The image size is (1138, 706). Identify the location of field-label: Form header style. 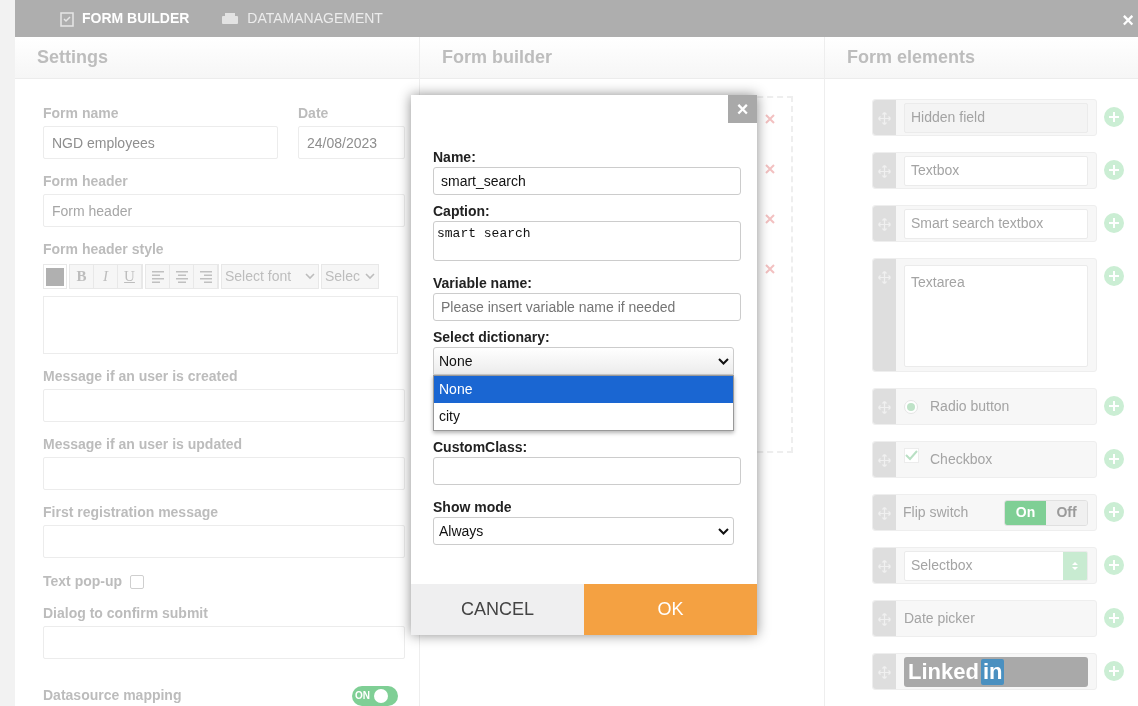
(104, 249).